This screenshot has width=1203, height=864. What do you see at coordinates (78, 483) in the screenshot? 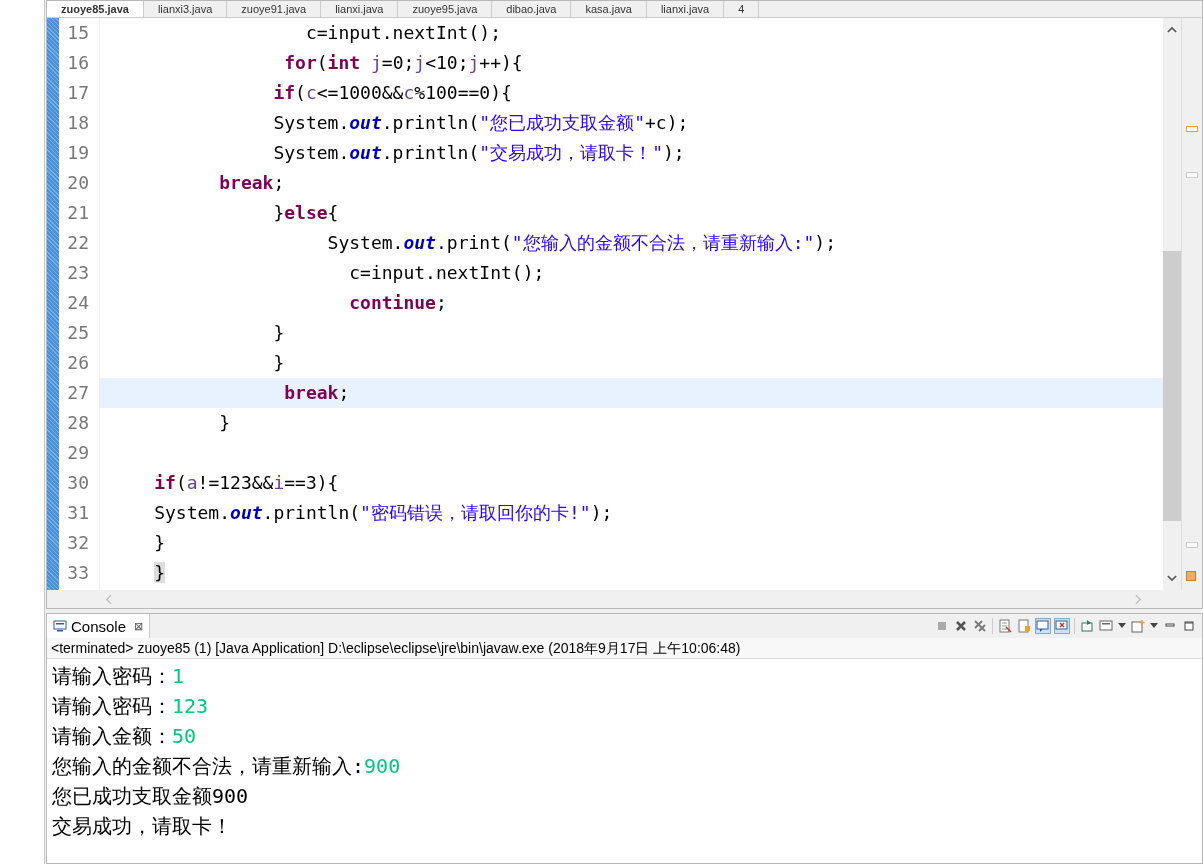
I see `line-number: 30` at bounding box center [78, 483].